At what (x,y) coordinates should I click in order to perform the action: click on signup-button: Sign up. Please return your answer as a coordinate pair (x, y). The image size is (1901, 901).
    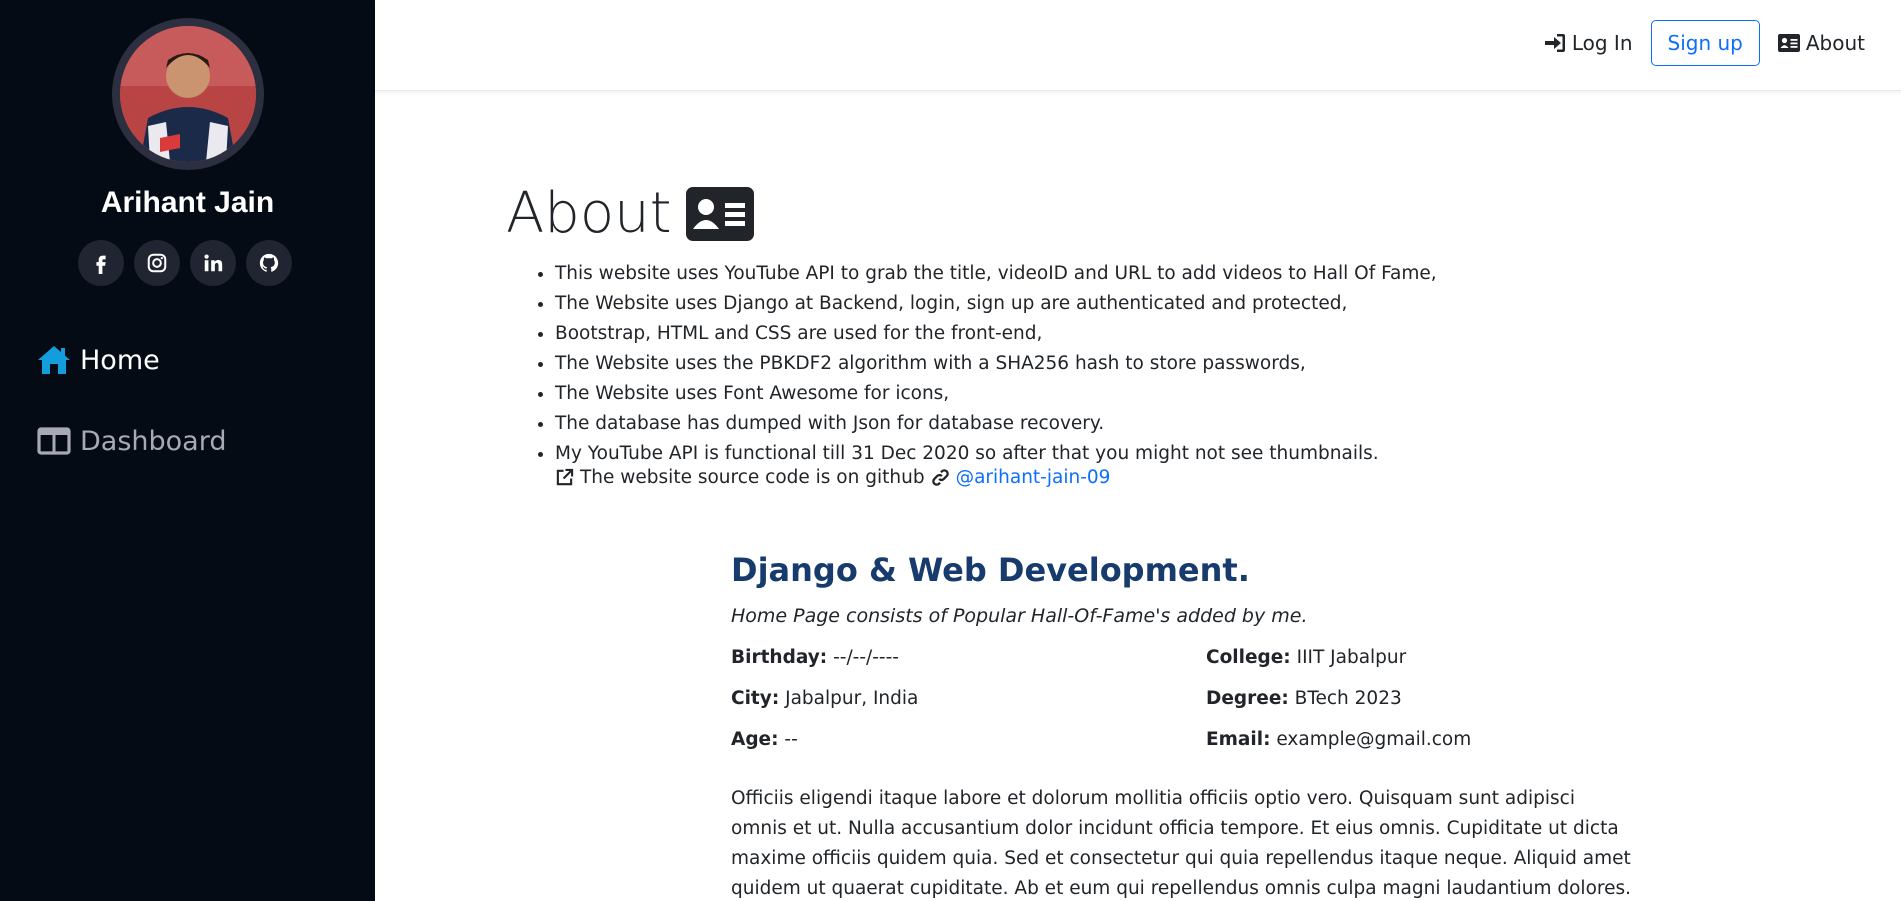
    Looking at the image, I should click on (1705, 43).